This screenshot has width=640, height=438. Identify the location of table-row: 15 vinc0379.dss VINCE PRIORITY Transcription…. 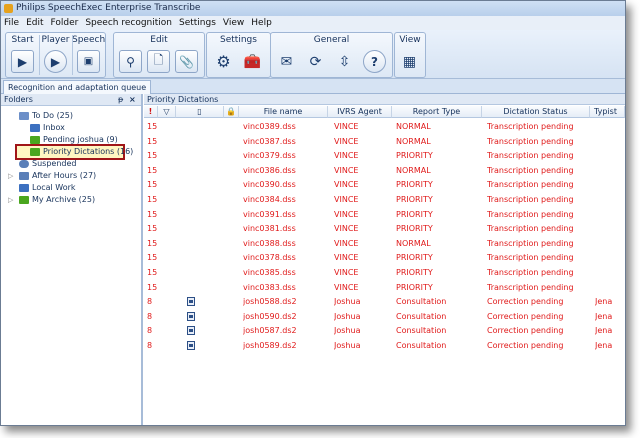
(384, 155).